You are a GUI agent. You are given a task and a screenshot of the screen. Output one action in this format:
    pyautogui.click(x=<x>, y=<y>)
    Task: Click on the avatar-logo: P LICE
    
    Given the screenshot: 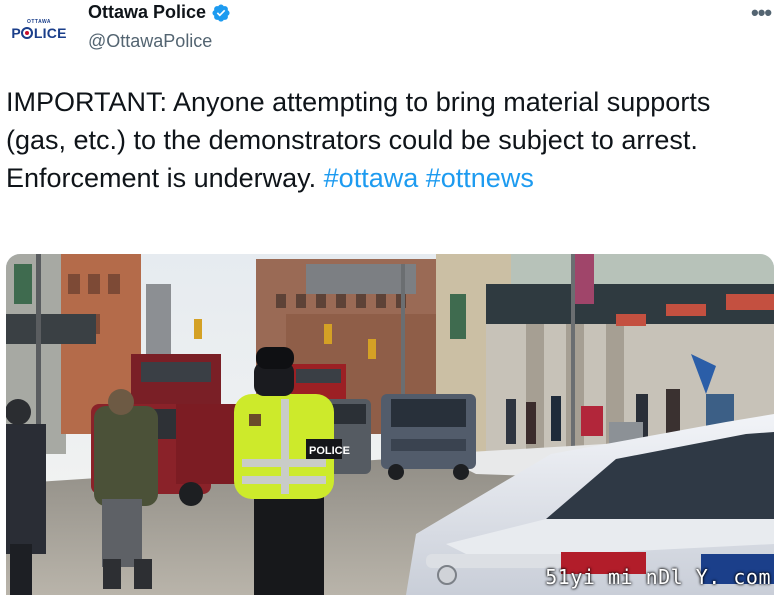 What is the action you would take?
    pyautogui.click(x=39, y=33)
    